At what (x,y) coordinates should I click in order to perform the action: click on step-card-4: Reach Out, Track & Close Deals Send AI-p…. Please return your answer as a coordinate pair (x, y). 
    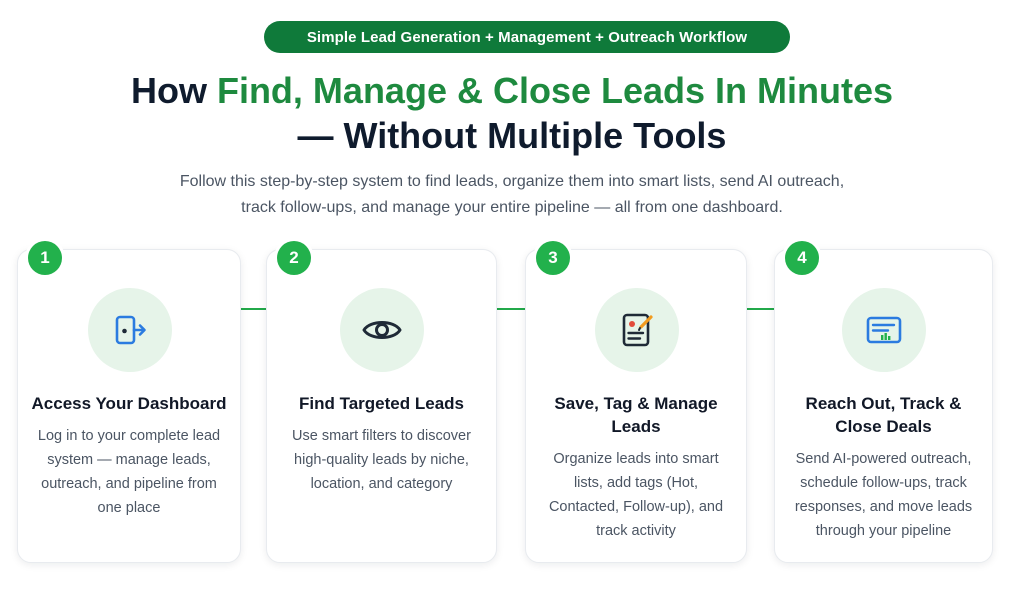
    Looking at the image, I should click on (883, 406).